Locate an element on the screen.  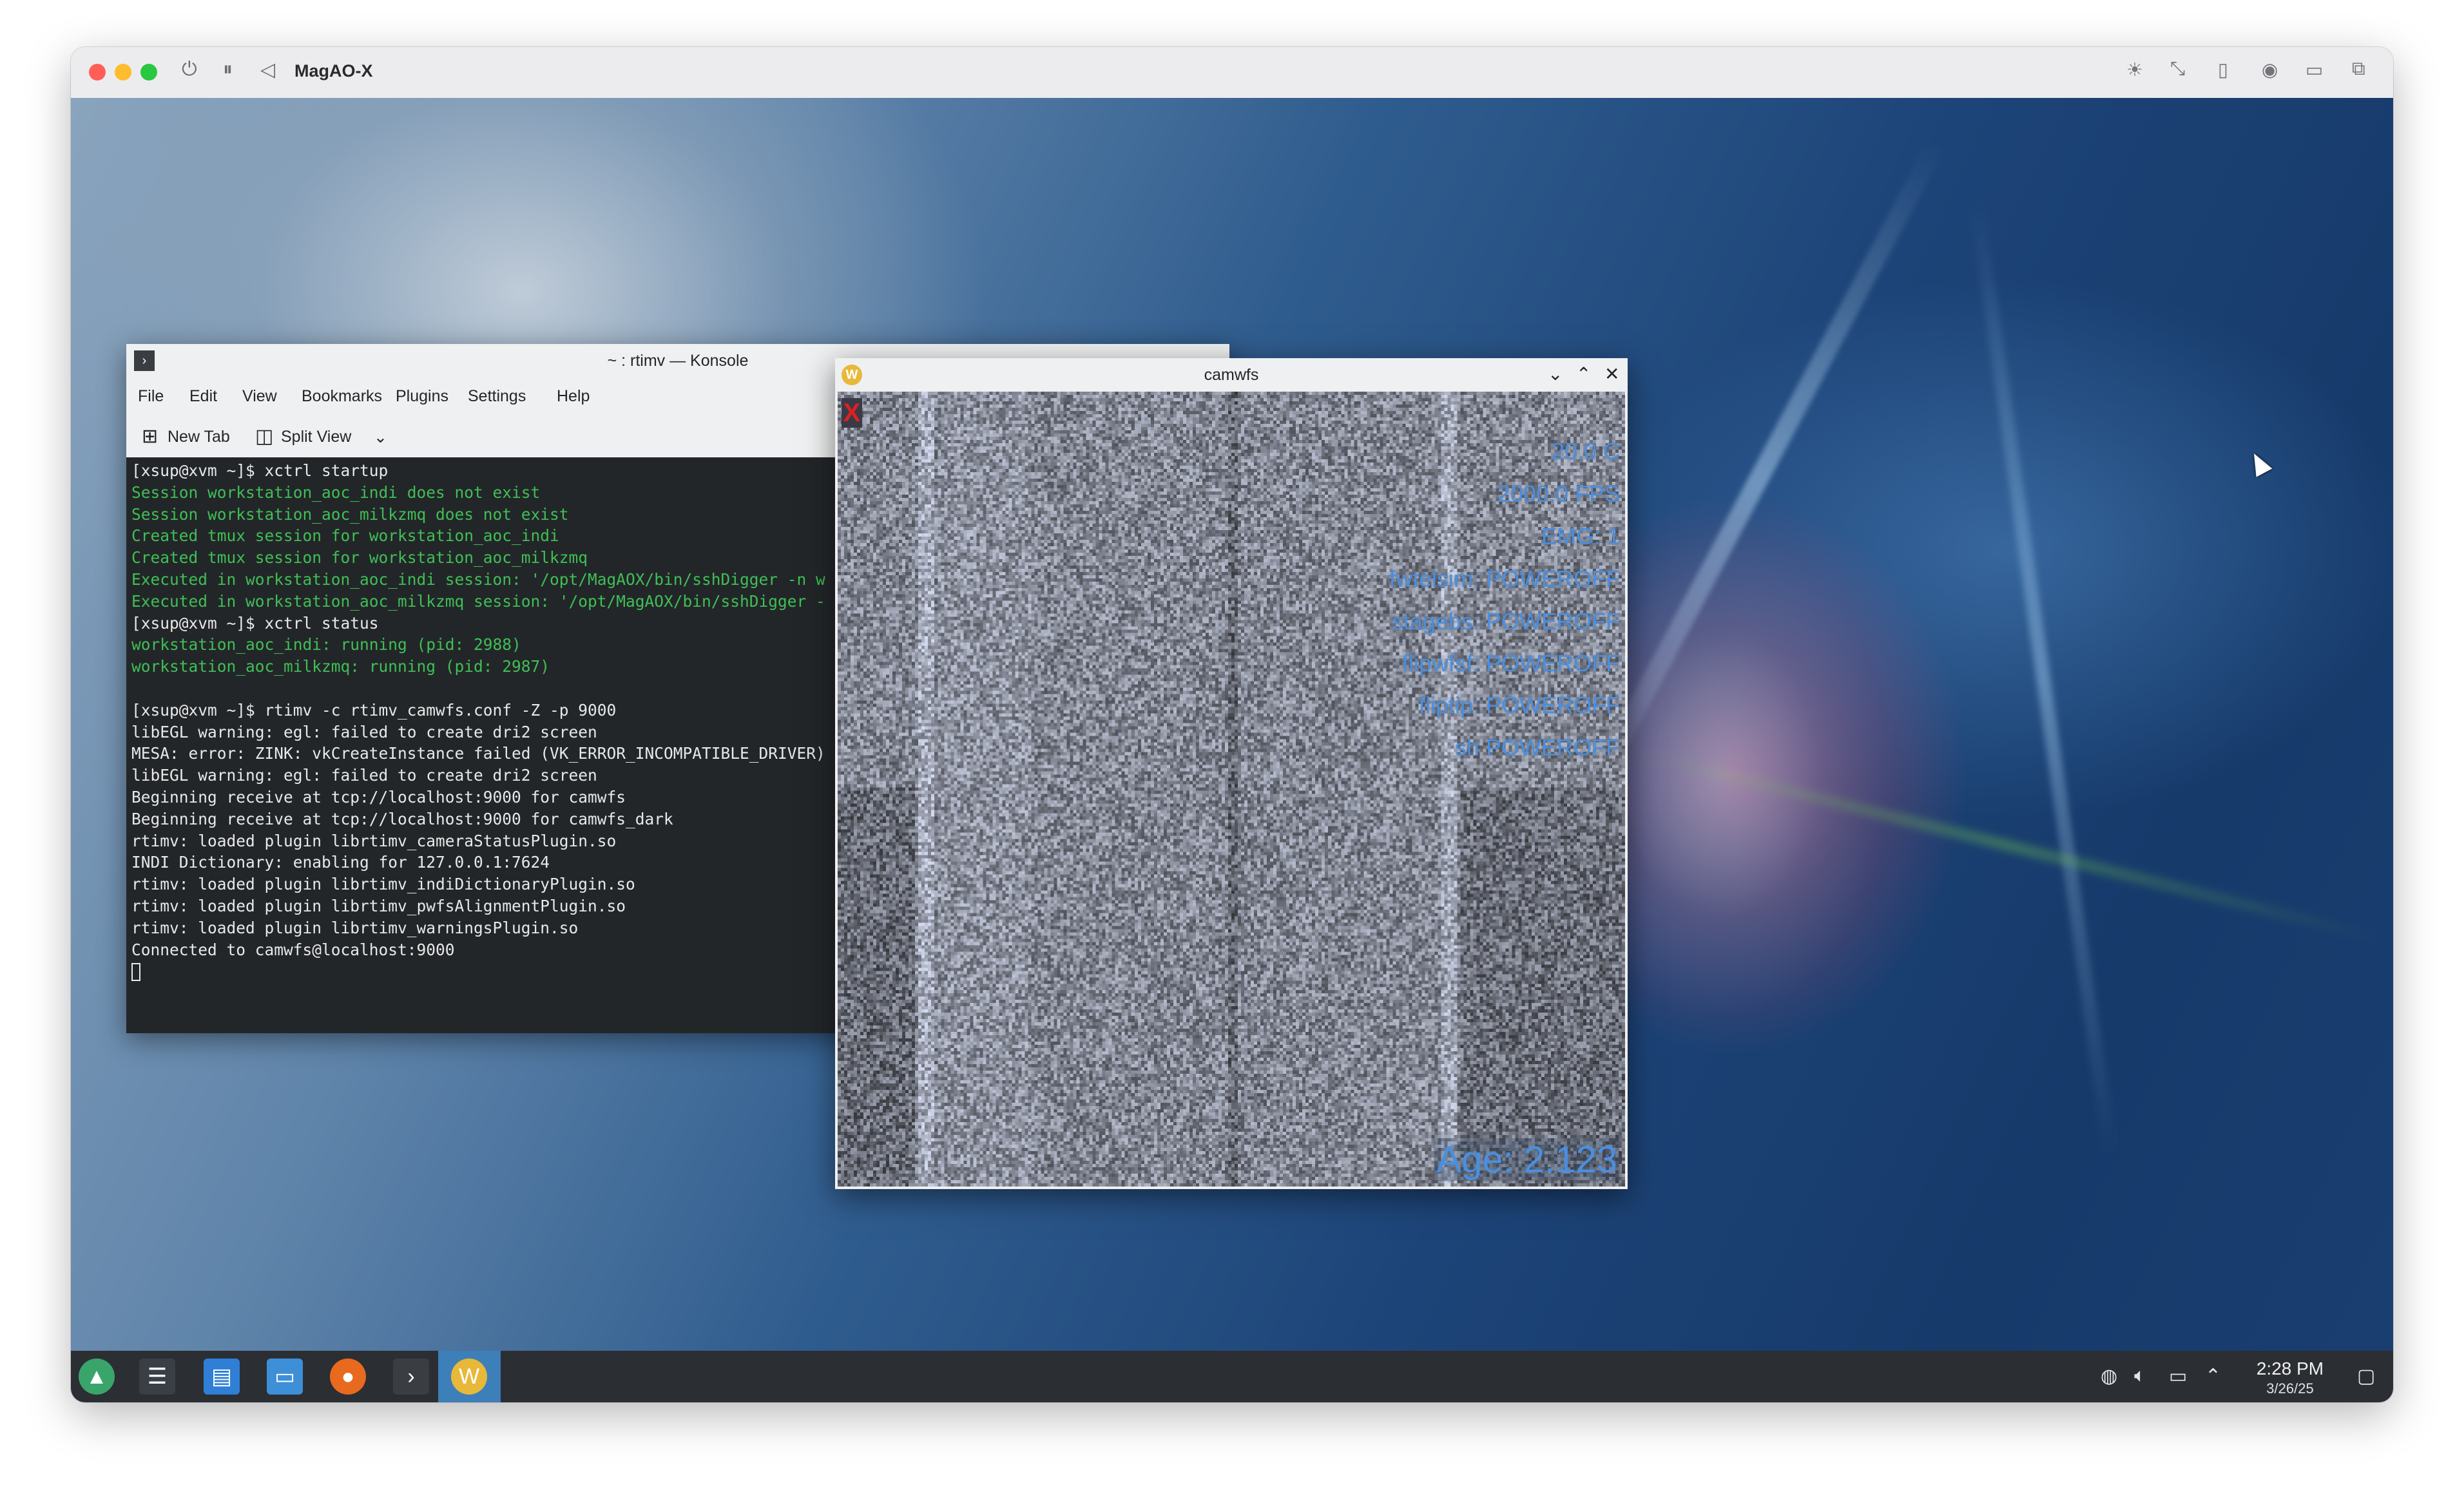
taskbar: ▲ ☰ ▤ ▭ ● › W ◍ 🔈︎ ▭ ⌃ 2:28 PM 3/26/25 ▢ is located at coordinates (1232, 1376).